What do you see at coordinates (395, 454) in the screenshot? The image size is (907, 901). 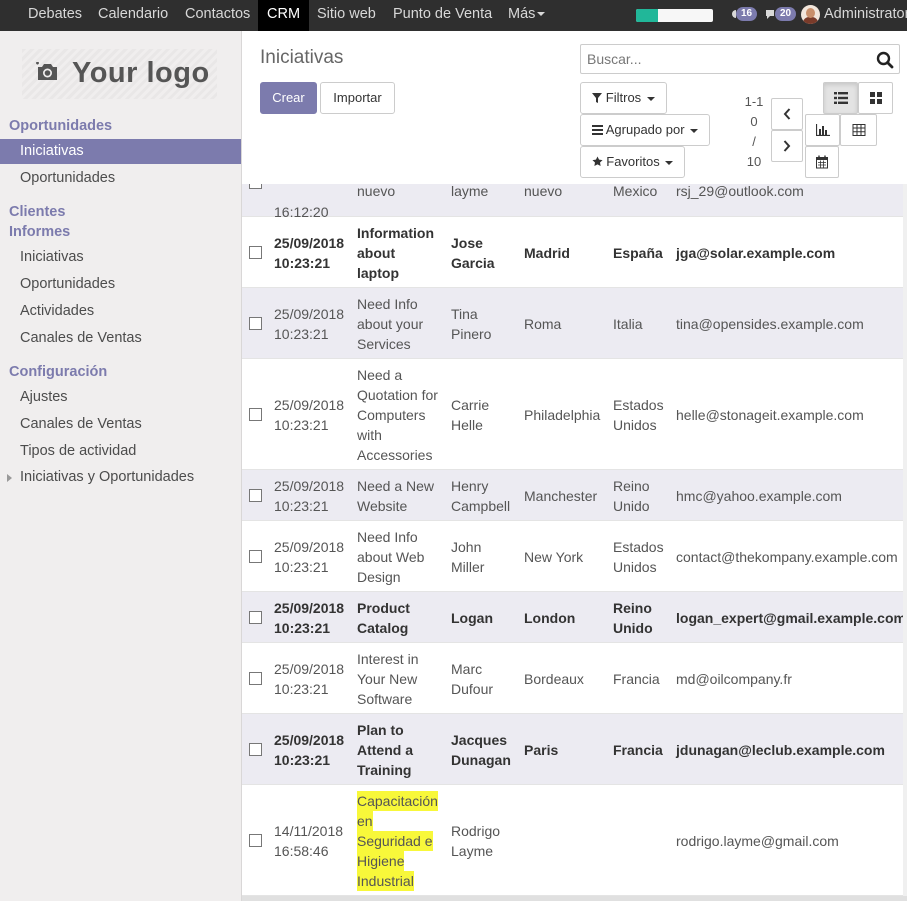 I see `lead-name: Accessories` at bounding box center [395, 454].